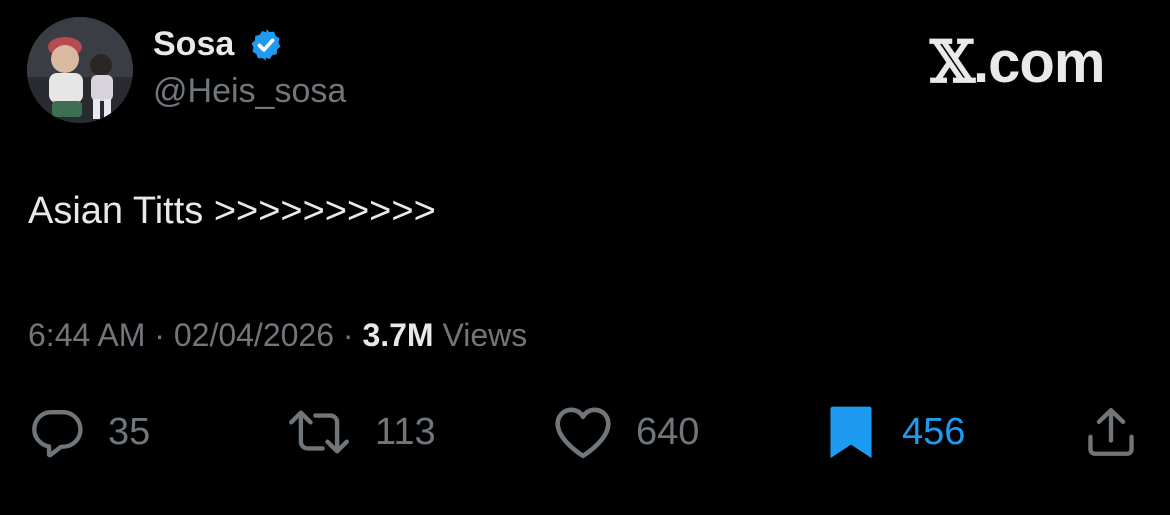 This screenshot has width=1170, height=515. I want to click on action-bar: 35 113 640 456, so click(585, 435).